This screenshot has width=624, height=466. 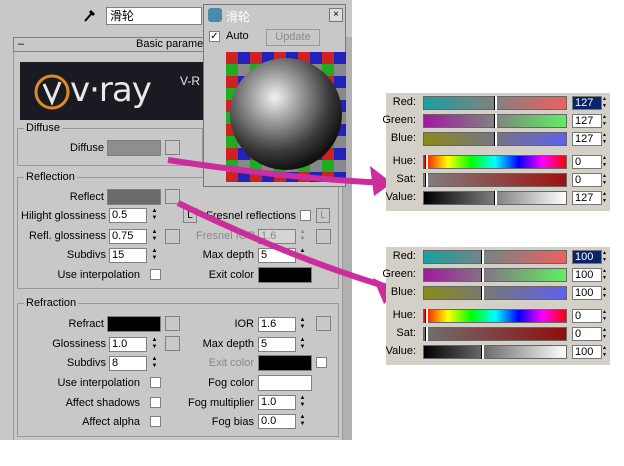 I want to click on green-row: Green: 127 ▲ ▼, so click(x=496, y=121).